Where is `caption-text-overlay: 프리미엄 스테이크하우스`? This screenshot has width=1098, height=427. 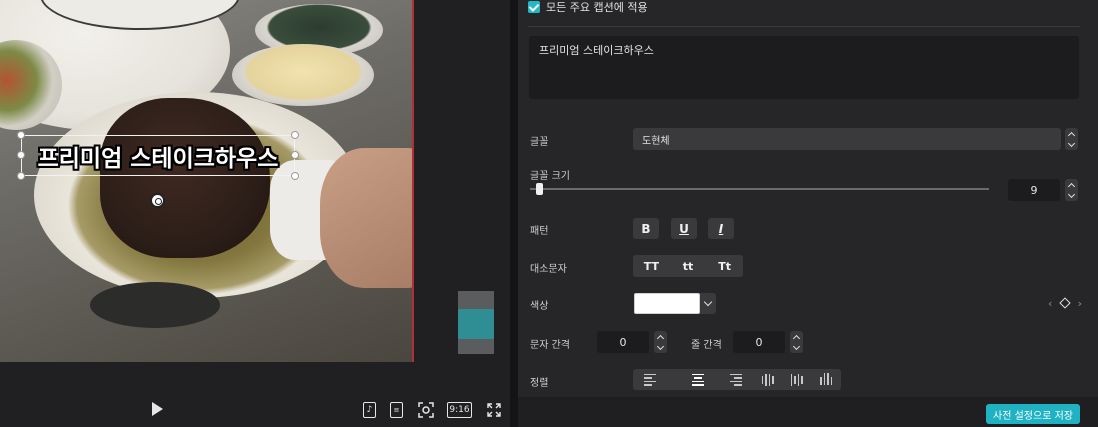
caption-text-overlay: 프리미엄 스테이크하우스 is located at coordinates (158, 155).